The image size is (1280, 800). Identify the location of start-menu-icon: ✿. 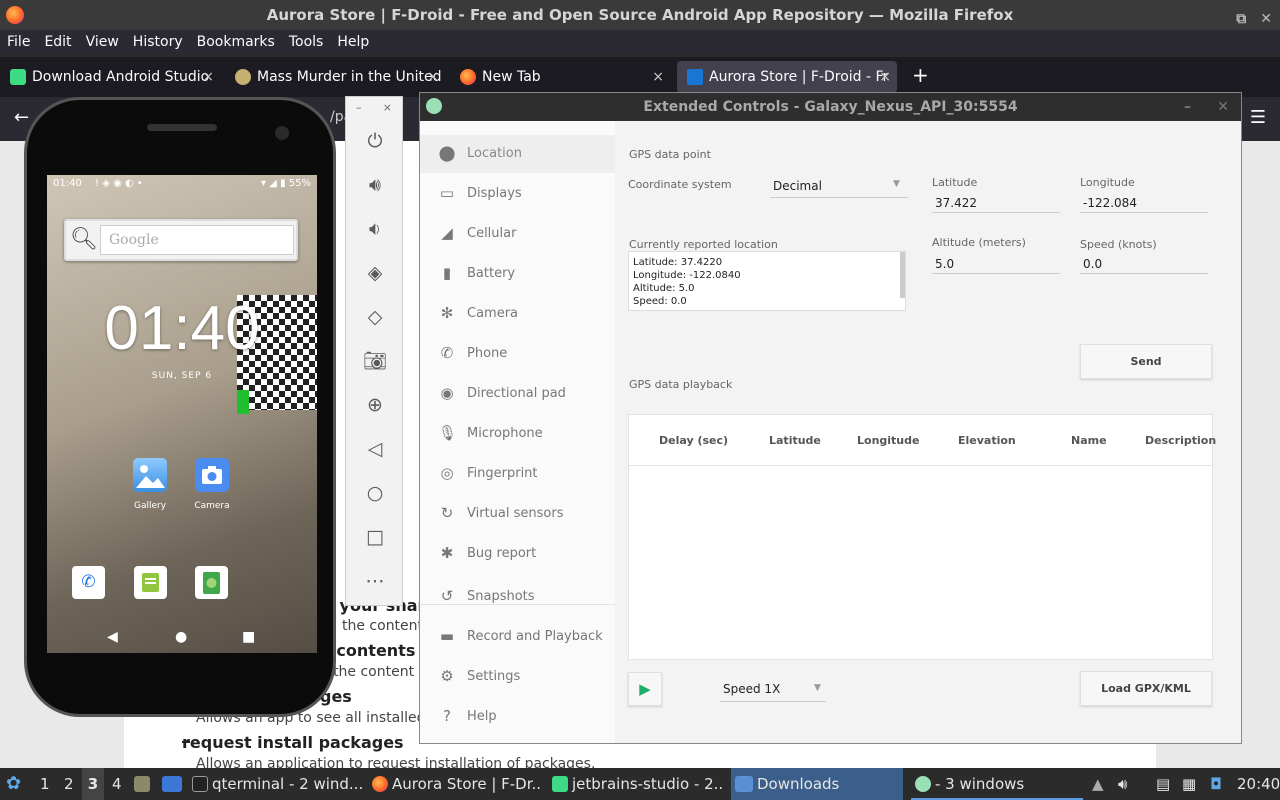
(16, 784).